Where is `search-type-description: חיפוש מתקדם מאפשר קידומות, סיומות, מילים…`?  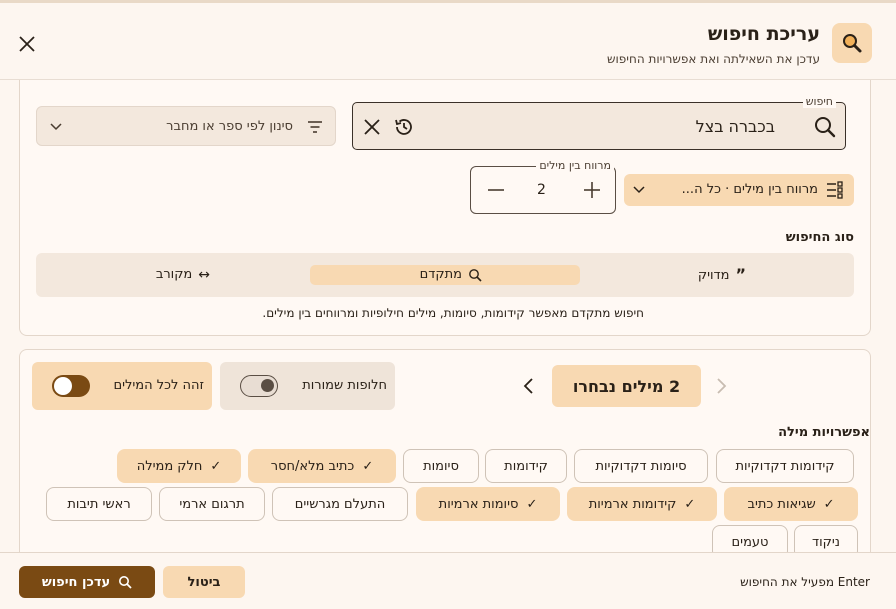 search-type-description: חיפוש מתקדם מאפשר קידומות, סיומות, מילים… is located at coordinates (453, 313).